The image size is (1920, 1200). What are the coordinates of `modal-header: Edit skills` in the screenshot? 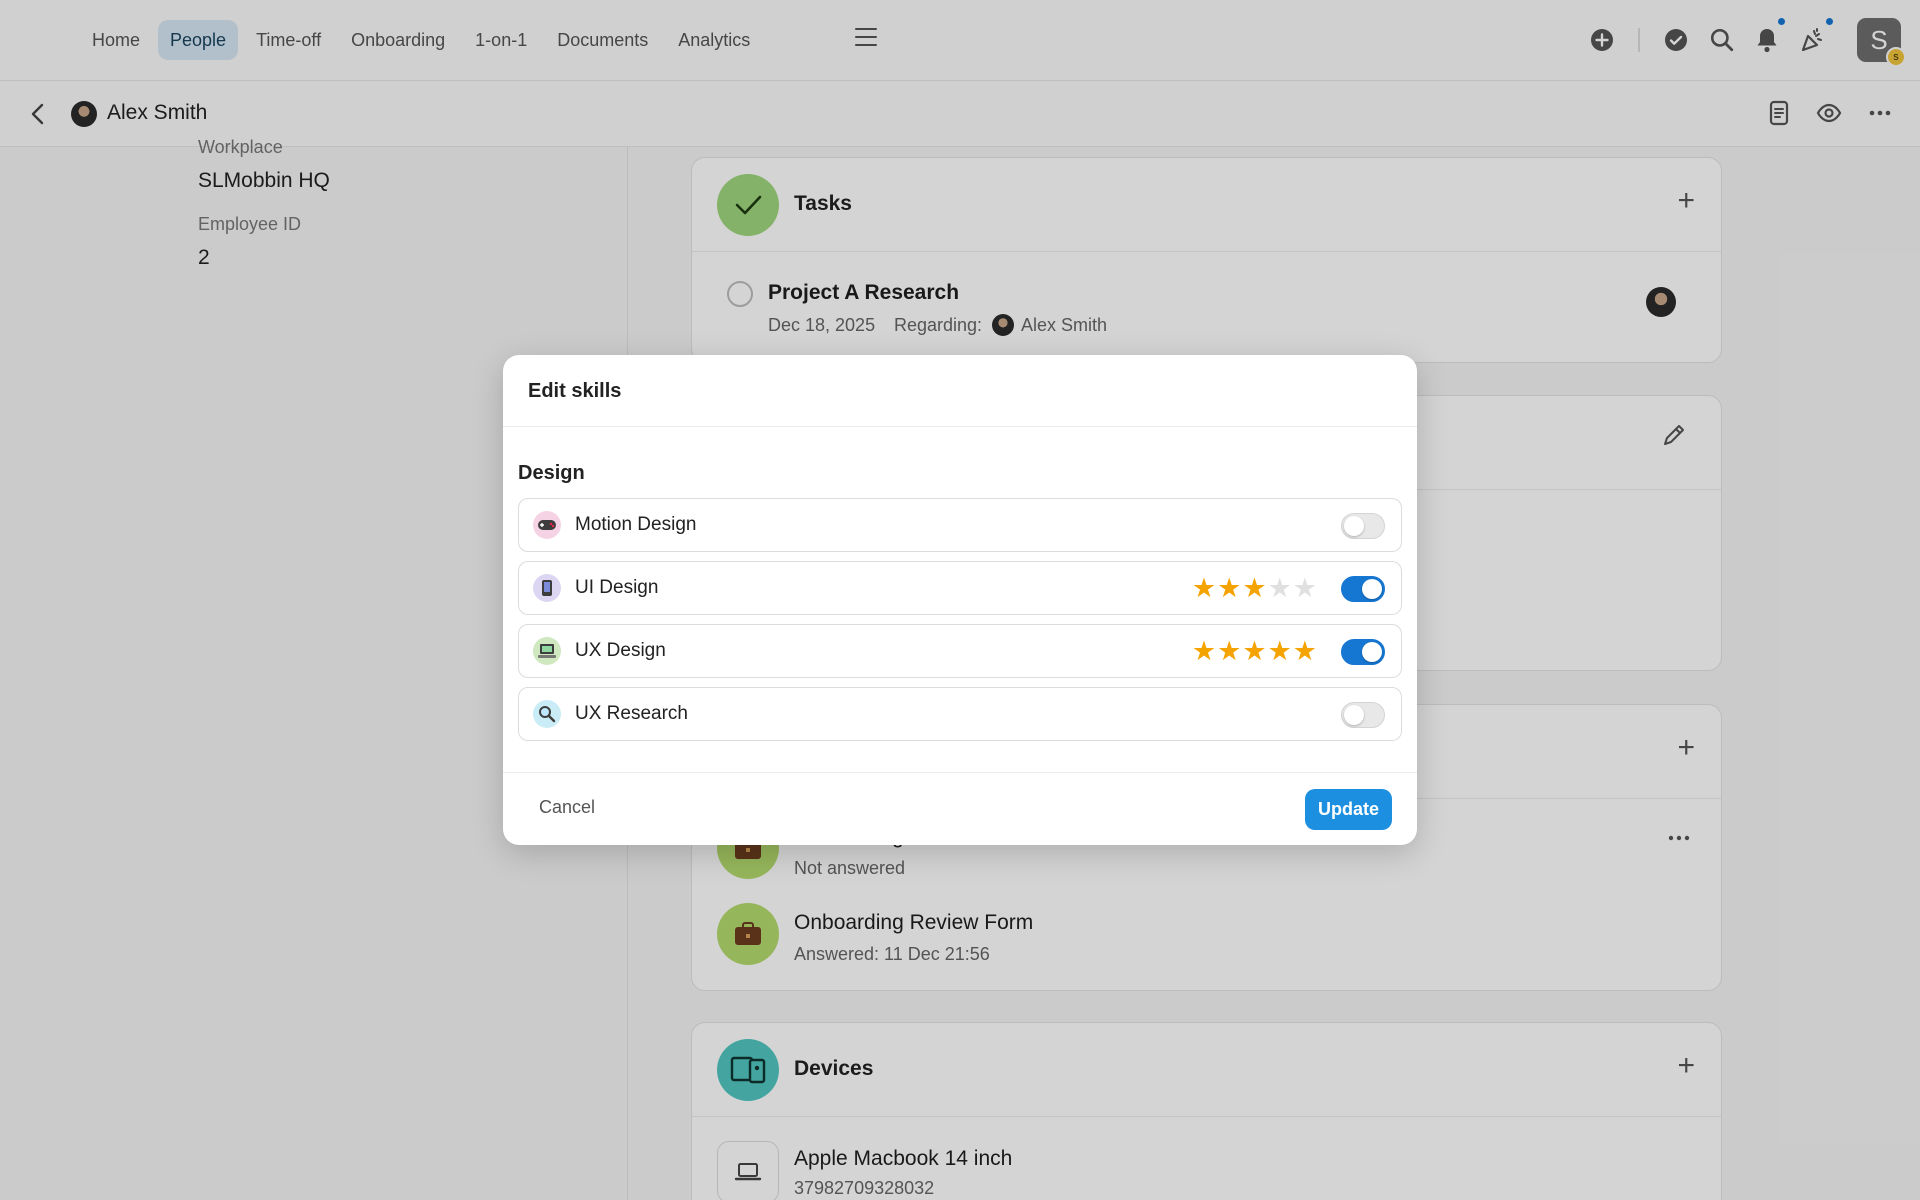 It's located at (960, 391).